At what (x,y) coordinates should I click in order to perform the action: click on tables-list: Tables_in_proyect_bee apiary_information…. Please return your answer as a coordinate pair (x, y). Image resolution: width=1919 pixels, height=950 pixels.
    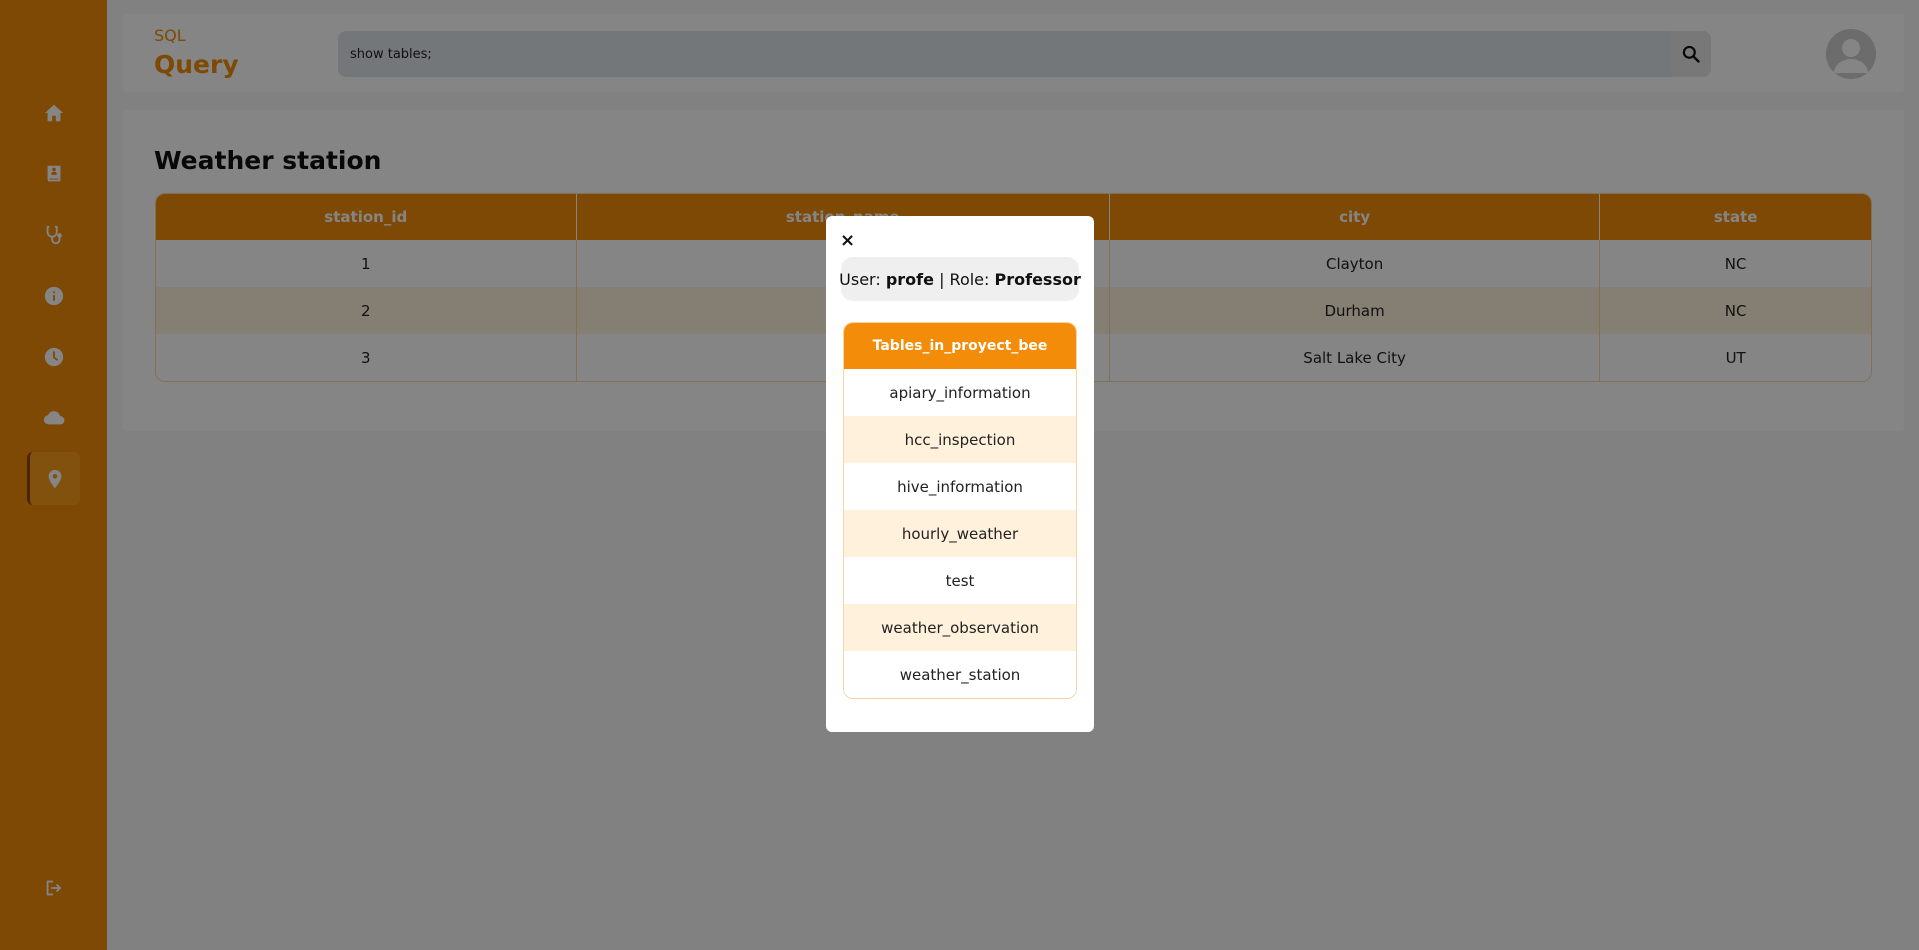
    Looking at the image, I should click on (960, 510).